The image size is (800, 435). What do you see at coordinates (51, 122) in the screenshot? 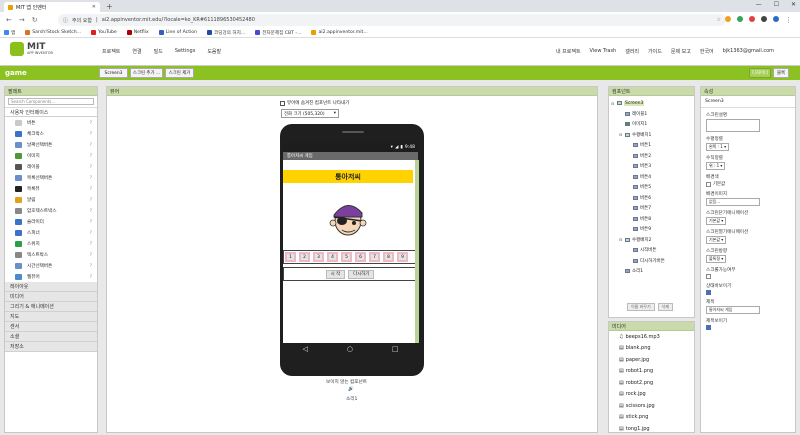
I see `palette-item: 버튼?` at bounding box center [51, 122].